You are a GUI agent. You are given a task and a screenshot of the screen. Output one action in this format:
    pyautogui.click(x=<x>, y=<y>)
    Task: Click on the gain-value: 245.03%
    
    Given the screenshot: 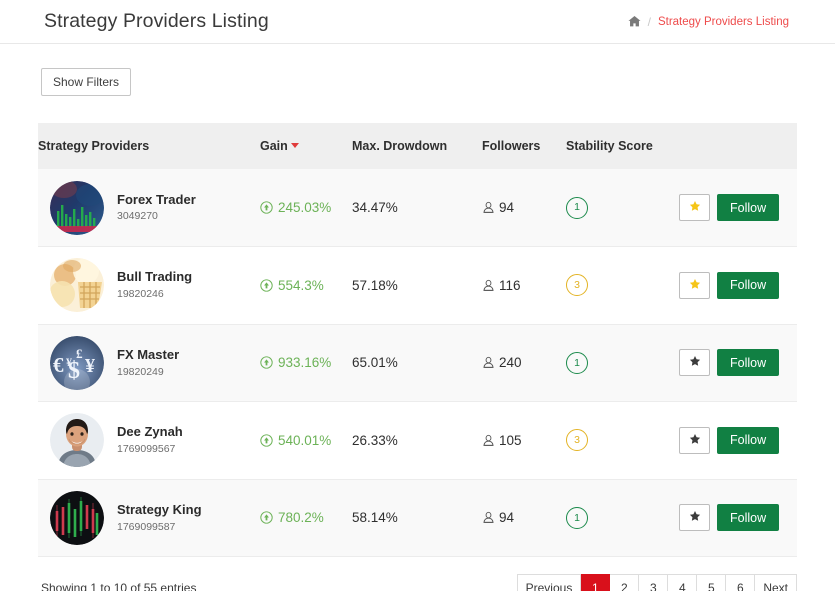 What is the action you would take?
    pyautogui.click(x=305, y=207)
    